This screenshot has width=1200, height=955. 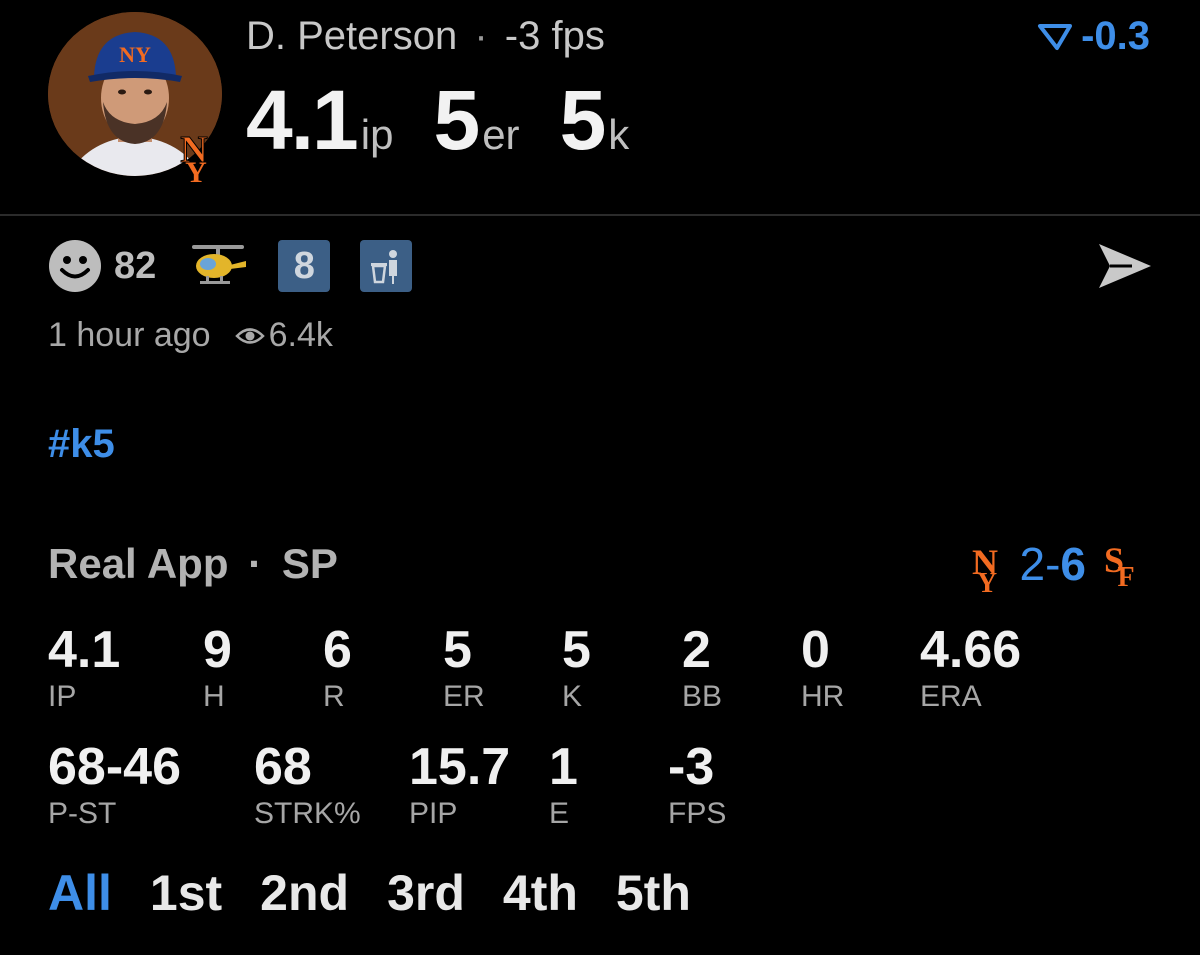 I want to click on app-position-line: Real App · SP, so click(x=193, y=564).